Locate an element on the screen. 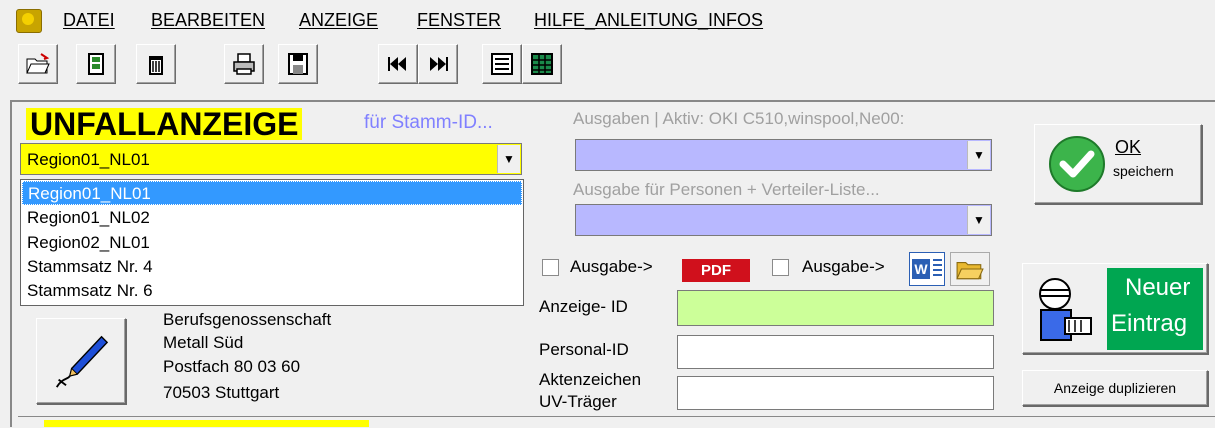 The image size is (1215, 428). table-view-button is located at coordinates (542, 64).